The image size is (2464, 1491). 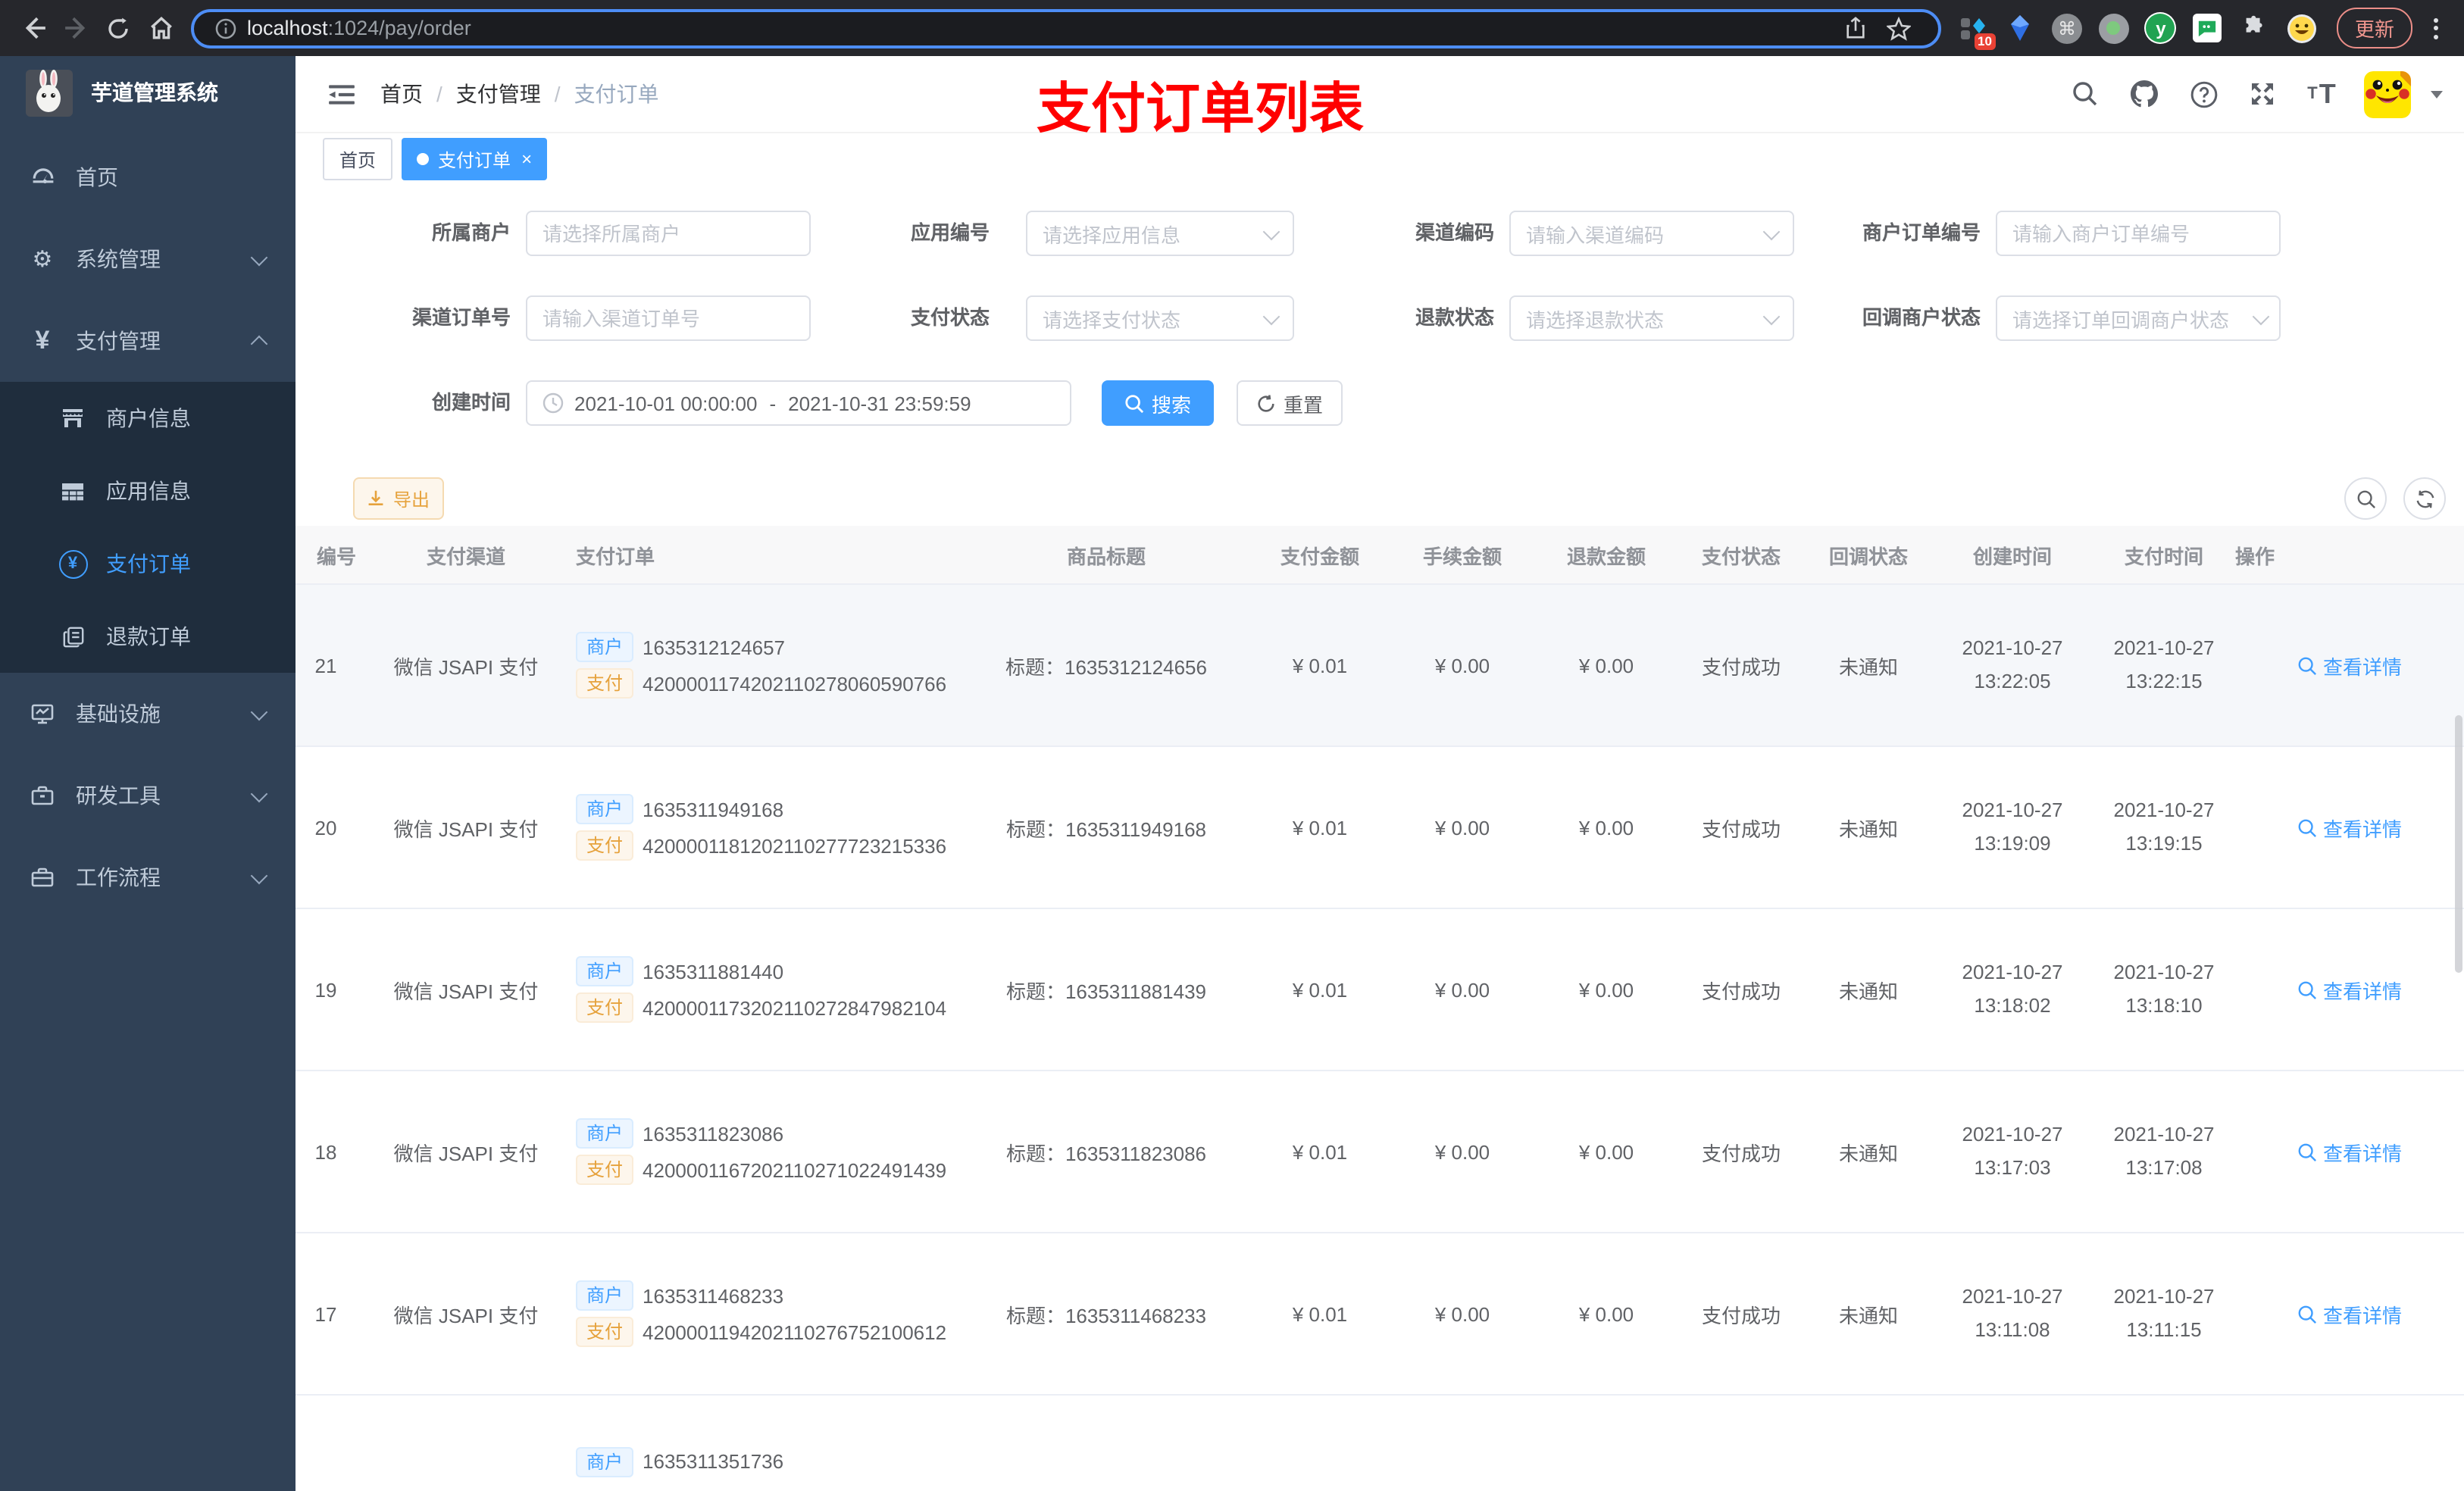 What do you see at coordinates (2437, 94) in the screenshot?
I see `avatar-caret-icon` at bounding box center [2437, 94].